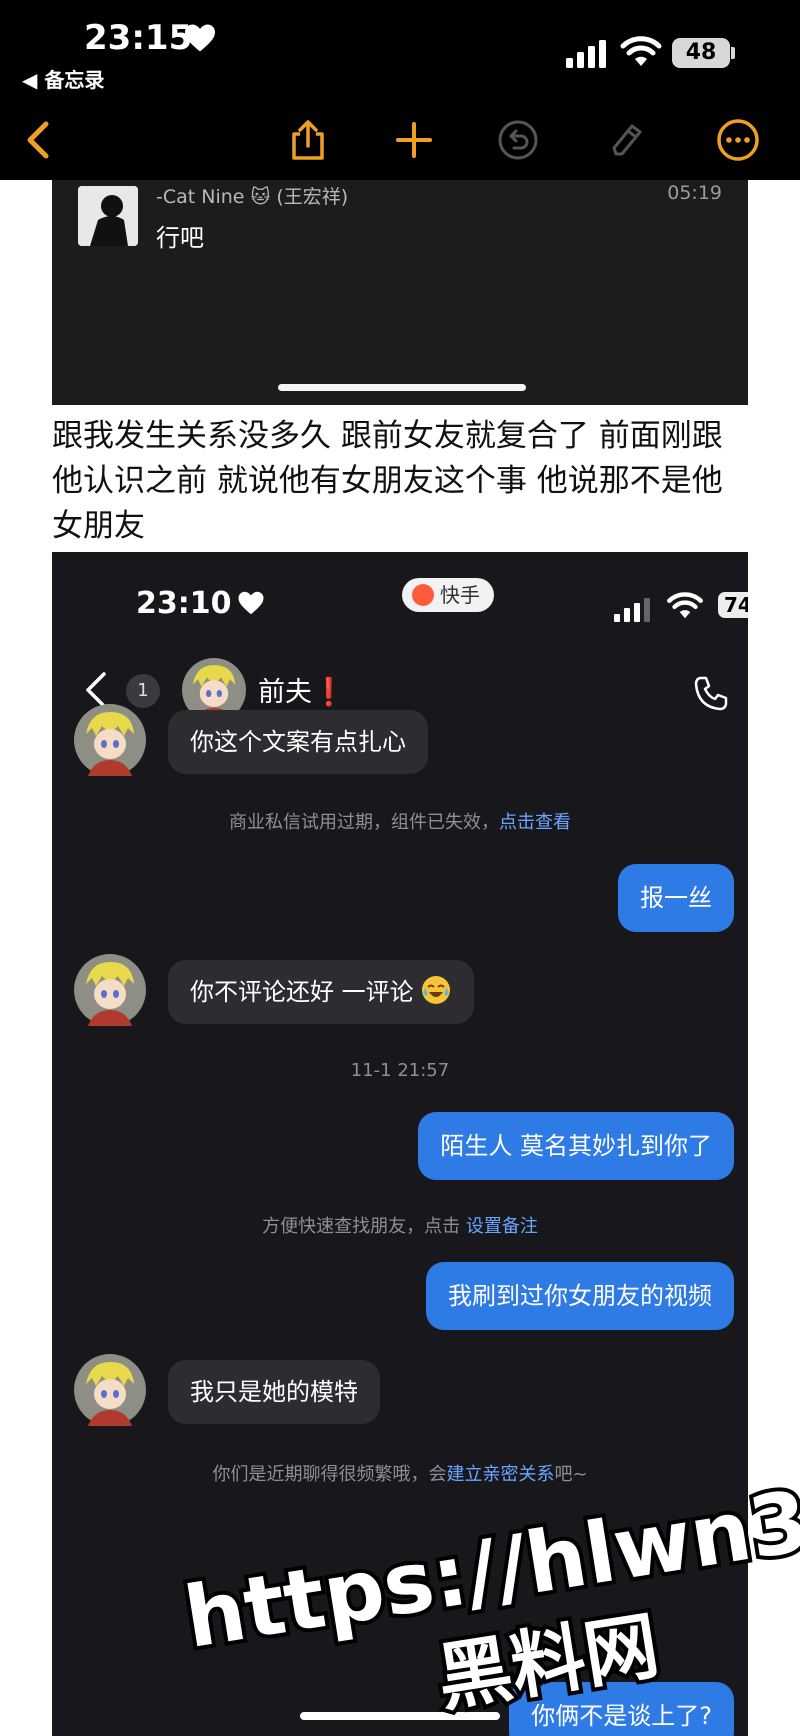  What do you see at coordinates (364, 822) in the screenshot?
I see `system-notice-text: 商业私信试用过期，组件已失效，` at bounding box center [364, 822].